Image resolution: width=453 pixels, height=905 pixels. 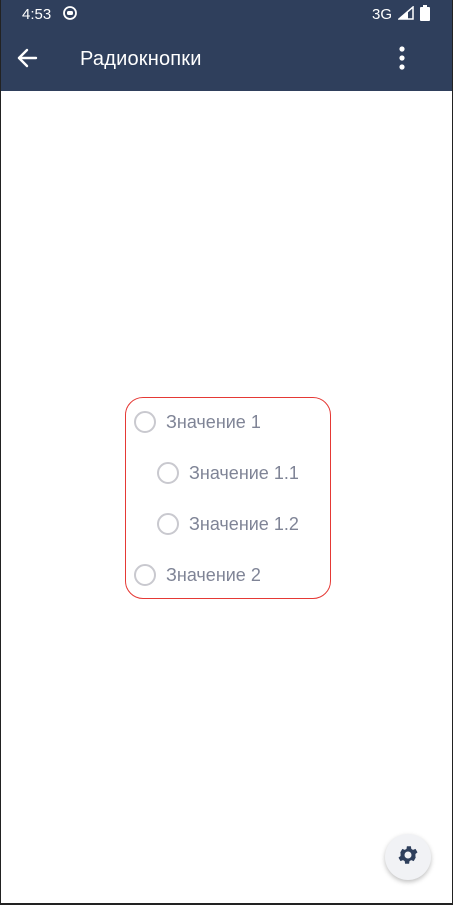 I want to click on more-options-button, so click(x=402, y=60).